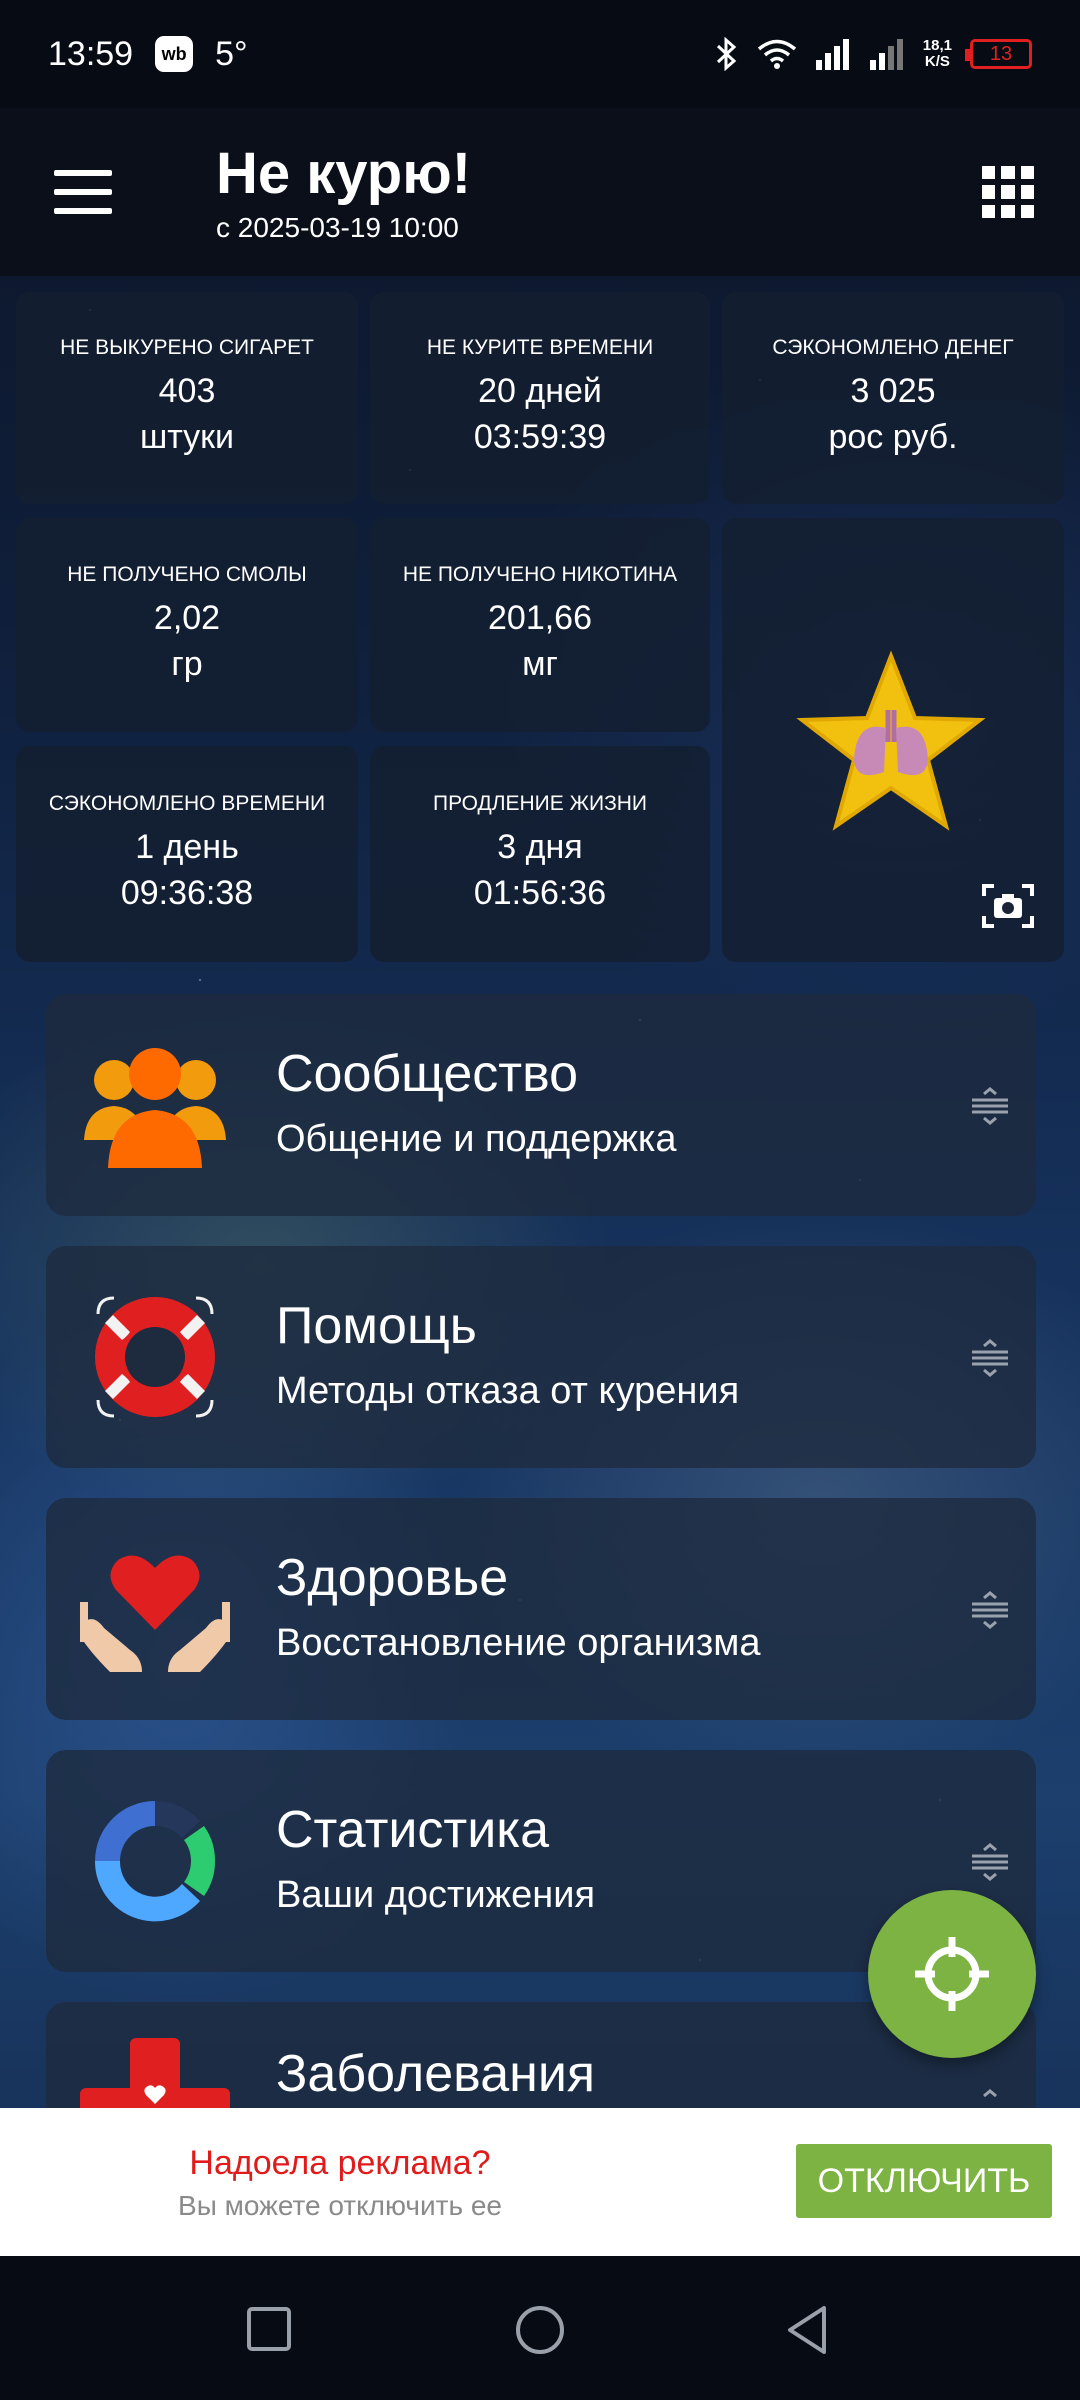  What do you see at coordinates (187, 893) in the screenshot?
I see `stat-unit: 09:36:38` at bounding box center [187, 893].